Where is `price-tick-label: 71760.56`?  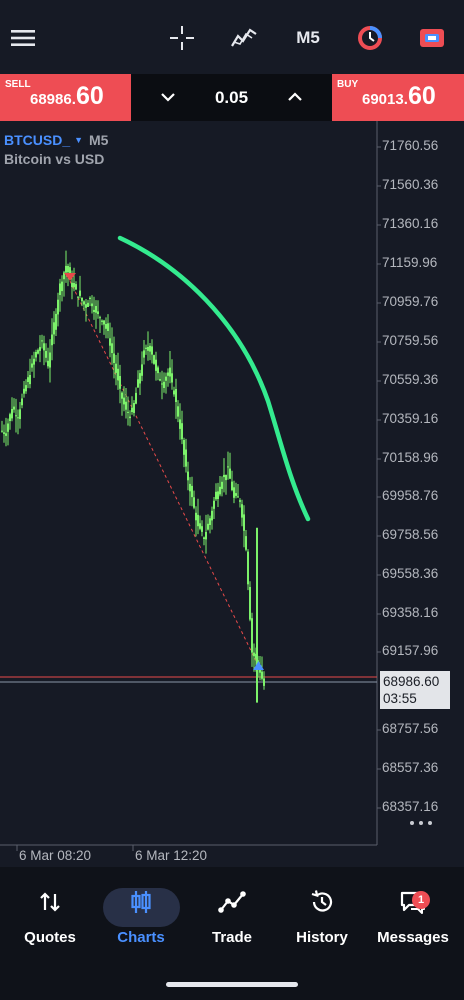 price-tick-label: 71760.56 is located at coordinates (410, 145).